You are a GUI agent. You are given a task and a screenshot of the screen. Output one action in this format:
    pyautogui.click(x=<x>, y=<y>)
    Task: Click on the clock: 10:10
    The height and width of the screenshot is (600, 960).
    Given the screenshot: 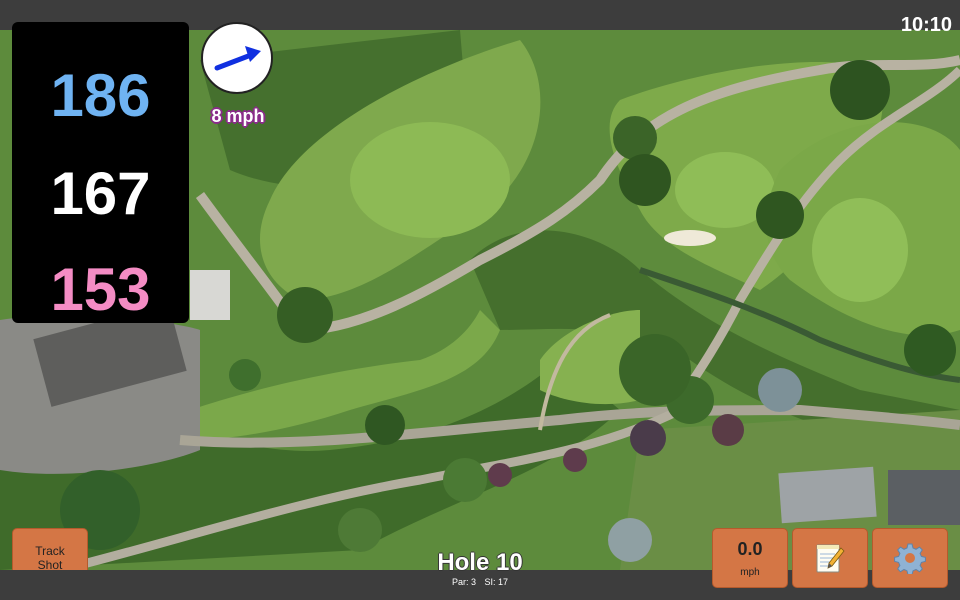 What is the action you would take?
    pyautogui.click(x=926, y=25)
    